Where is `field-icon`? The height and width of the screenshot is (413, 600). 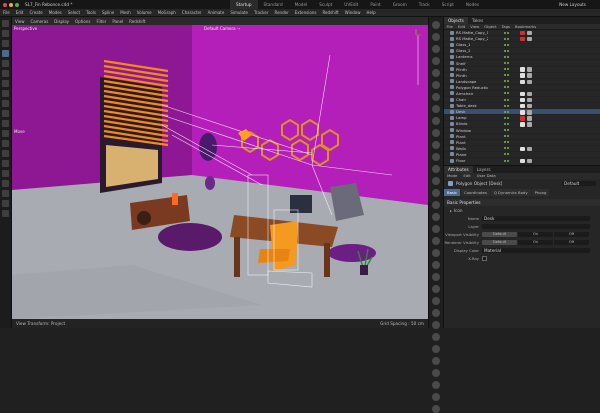 field-icon is located at coordinates (436, 73).